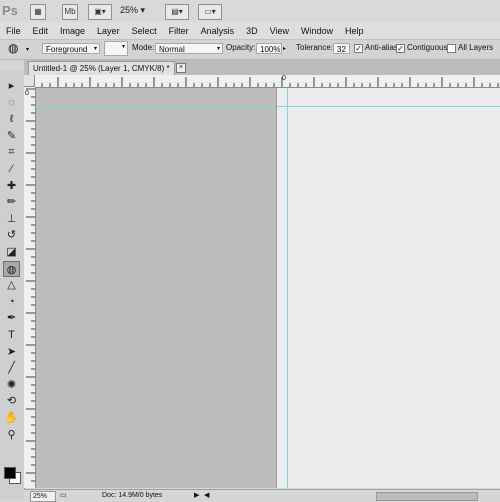  Describe the element at coordinates (108, 31) in the screenshot. I see `menu-layer: Layer` at that location.